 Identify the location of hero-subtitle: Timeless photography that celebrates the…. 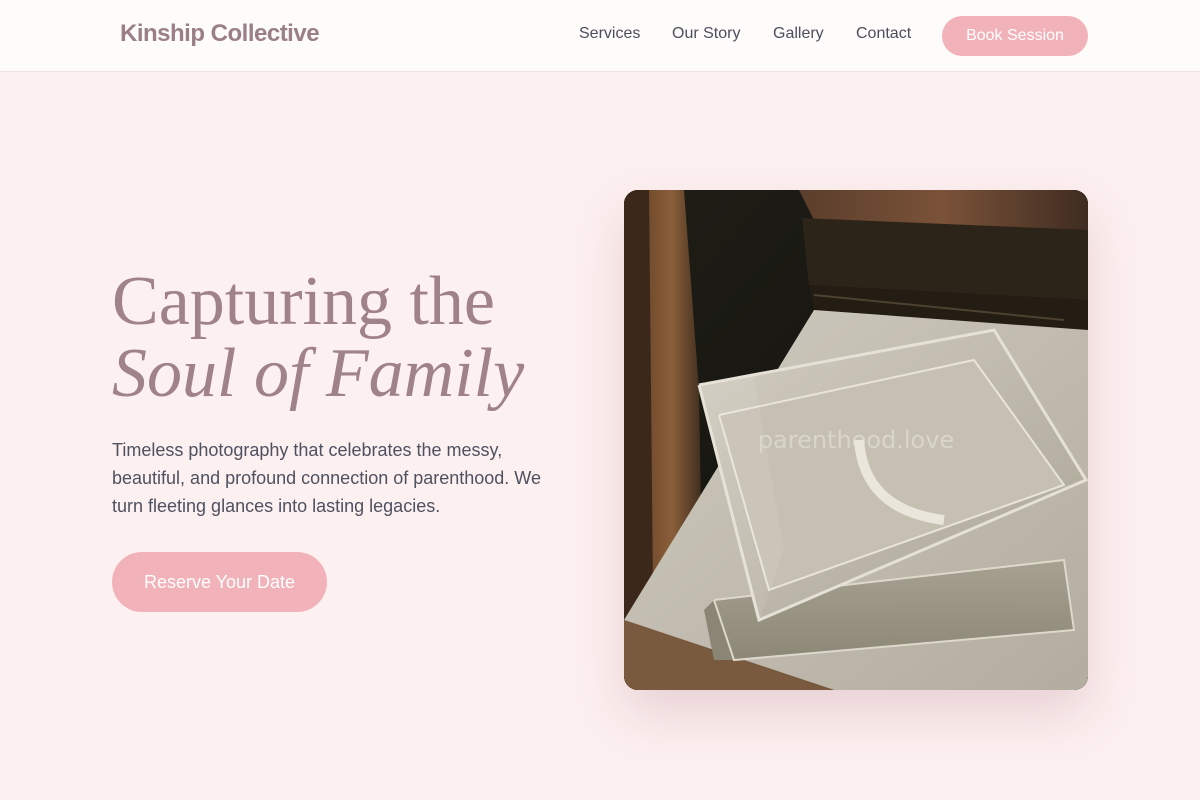
(326, 478).